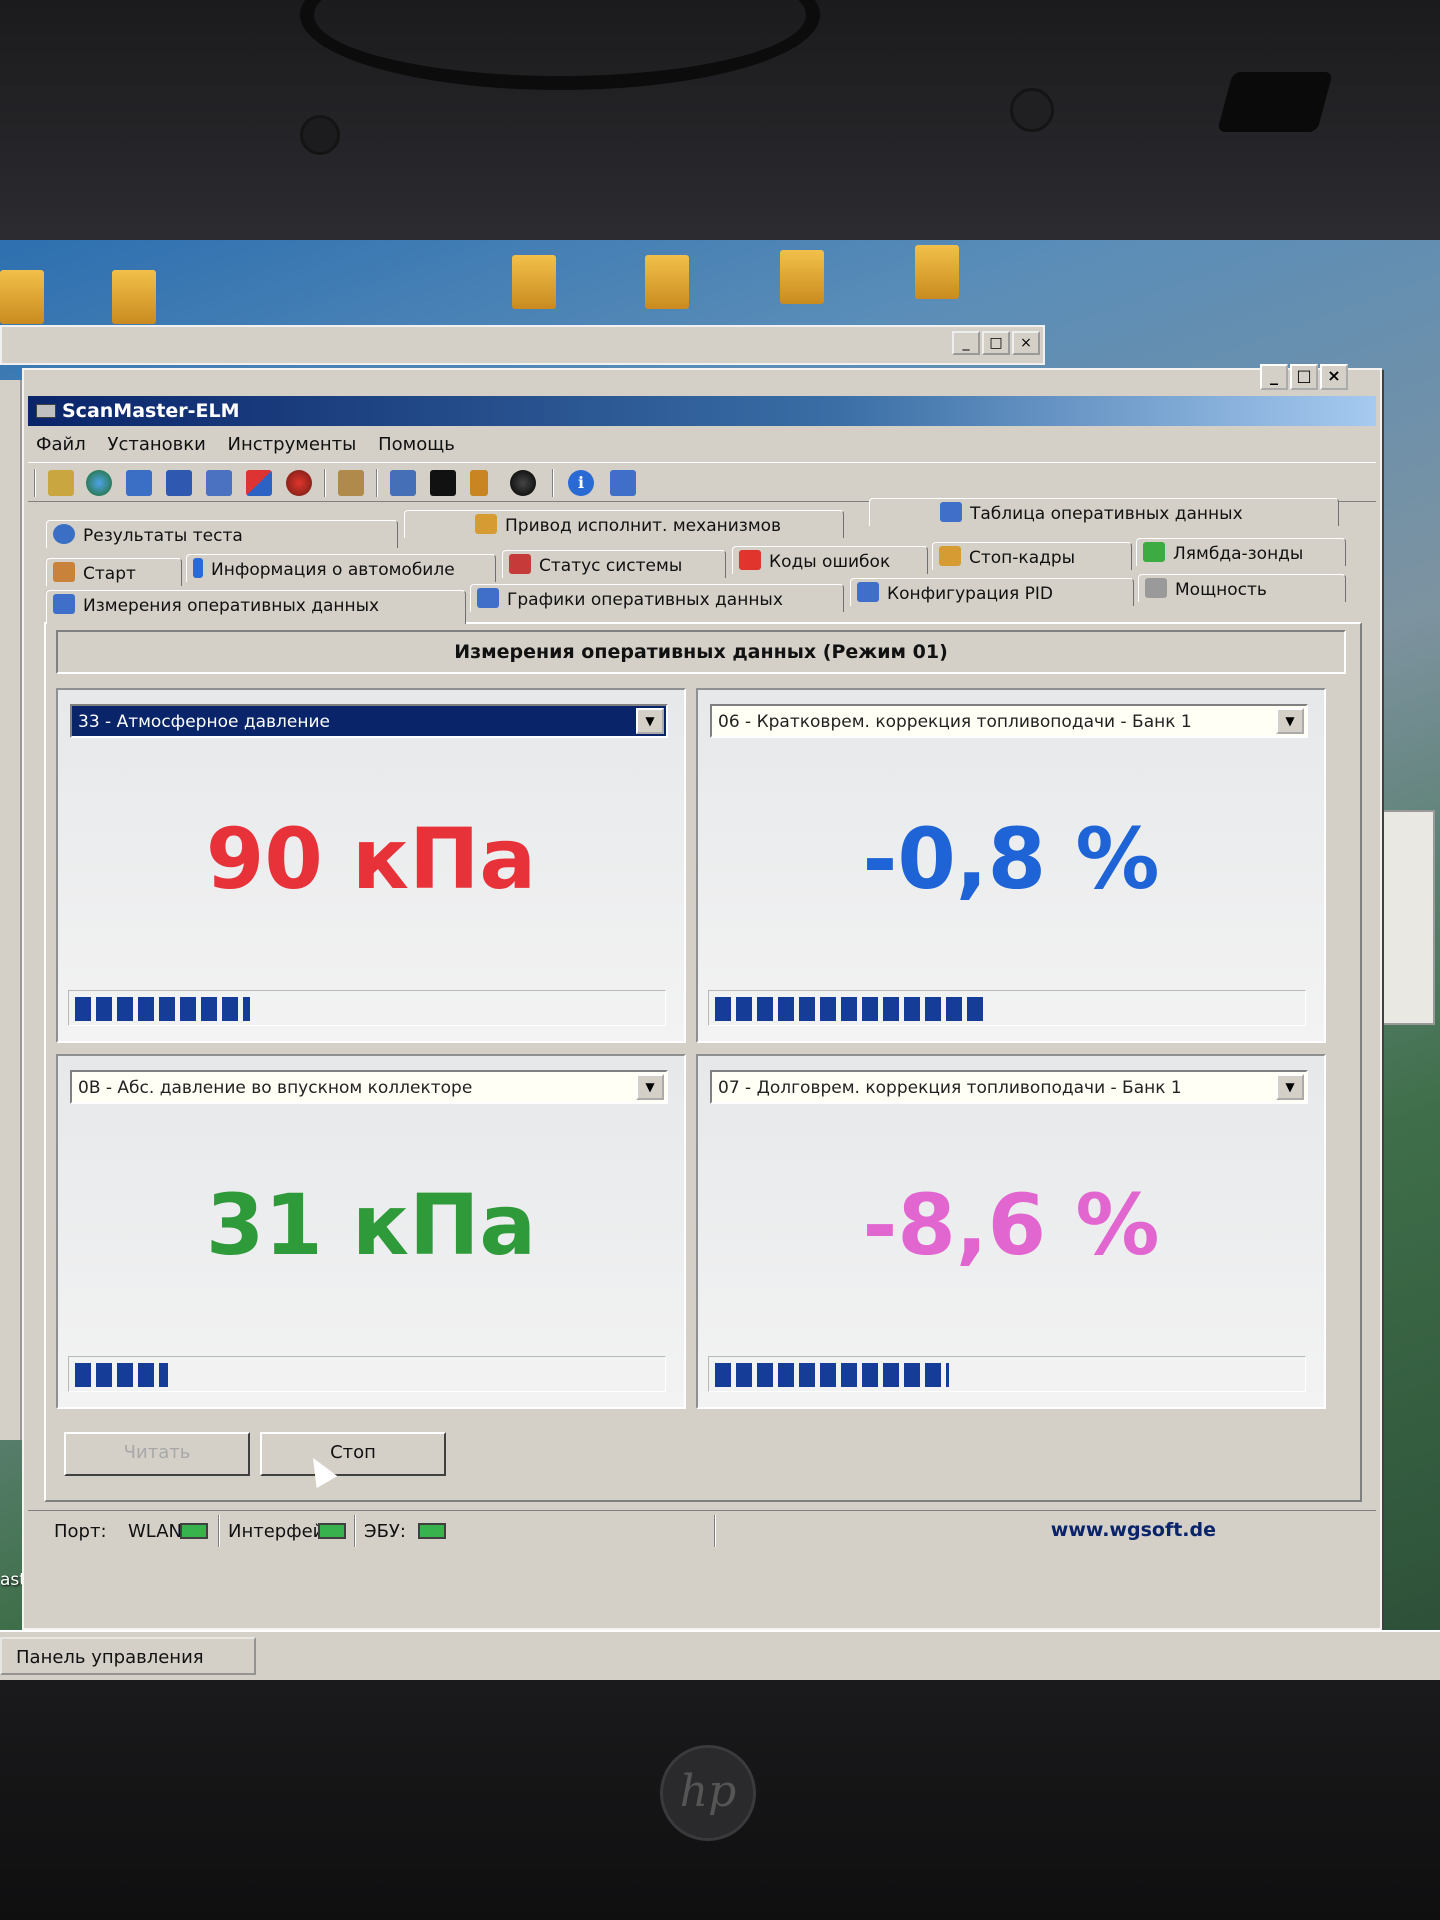 This screenshot has width=1440, height=1920. What do you see at coordinates (222, 534) in the screenshot?
I see `tab-test-results: Результаты теста` at bounding box center [222, 534].